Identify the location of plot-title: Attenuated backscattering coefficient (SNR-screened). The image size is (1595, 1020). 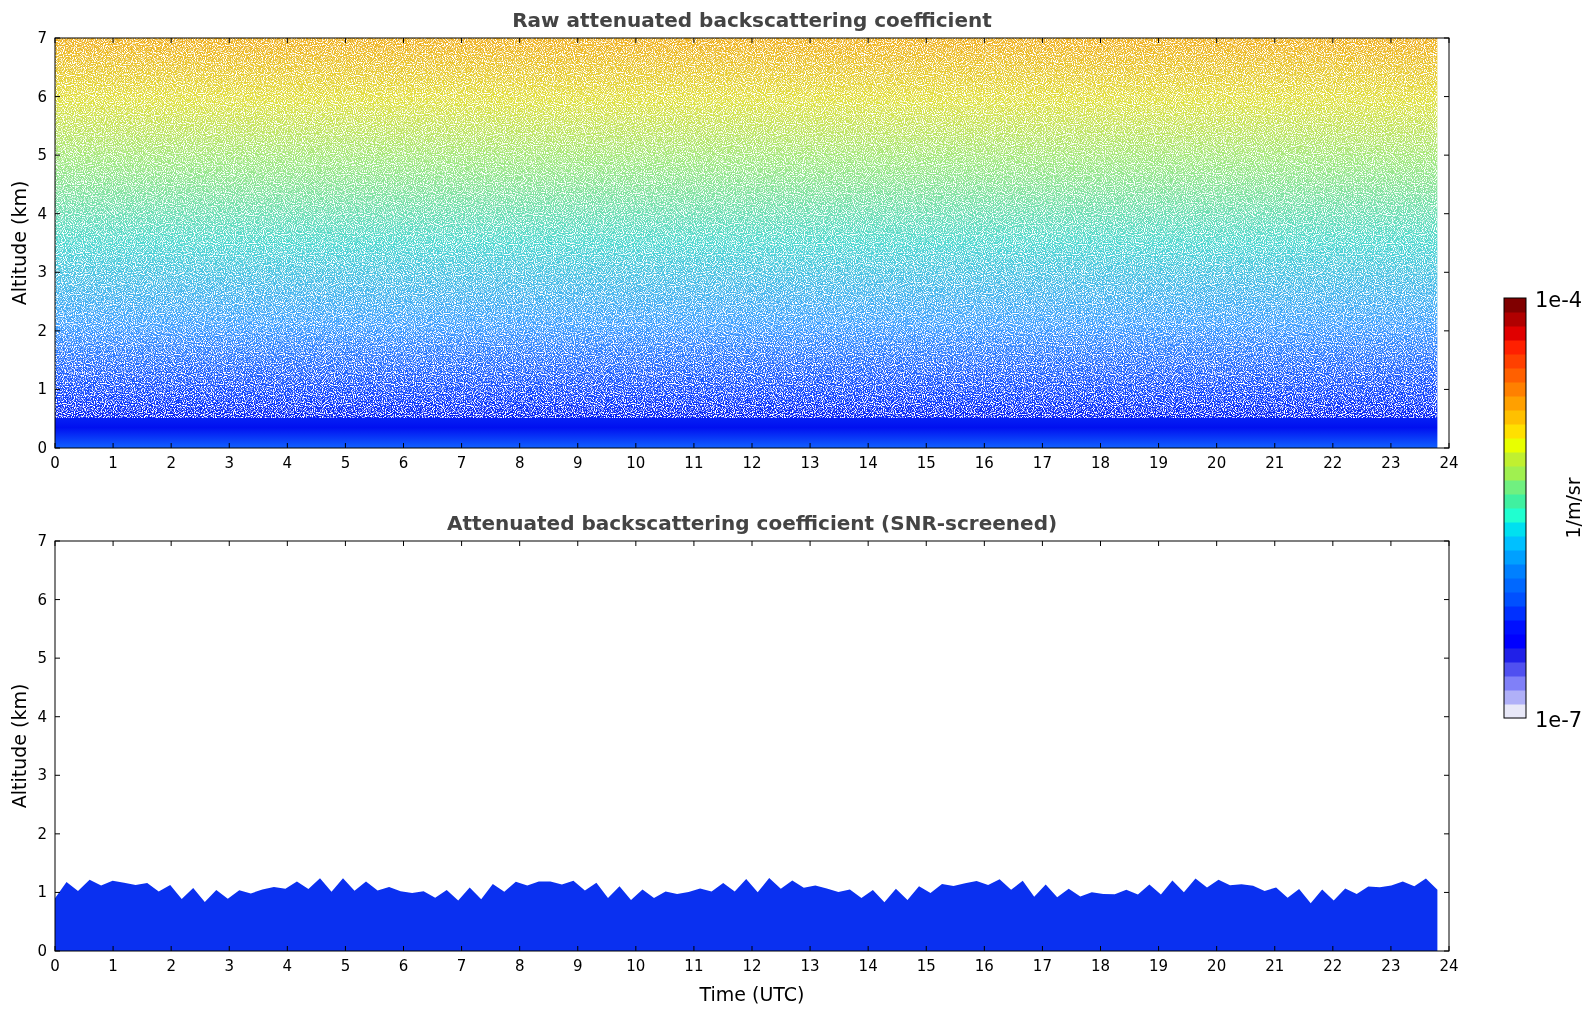
(752, 523).